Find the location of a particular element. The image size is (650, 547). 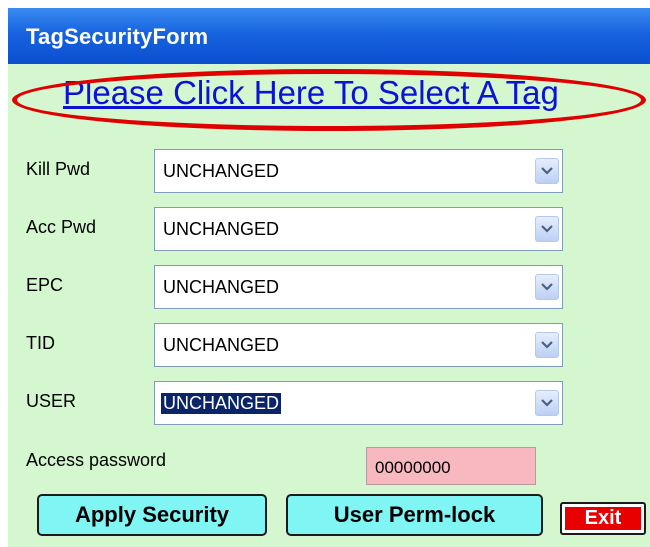

select-tag-link: Please Click Here To Select A Tag is located at coordinates (343, 93).